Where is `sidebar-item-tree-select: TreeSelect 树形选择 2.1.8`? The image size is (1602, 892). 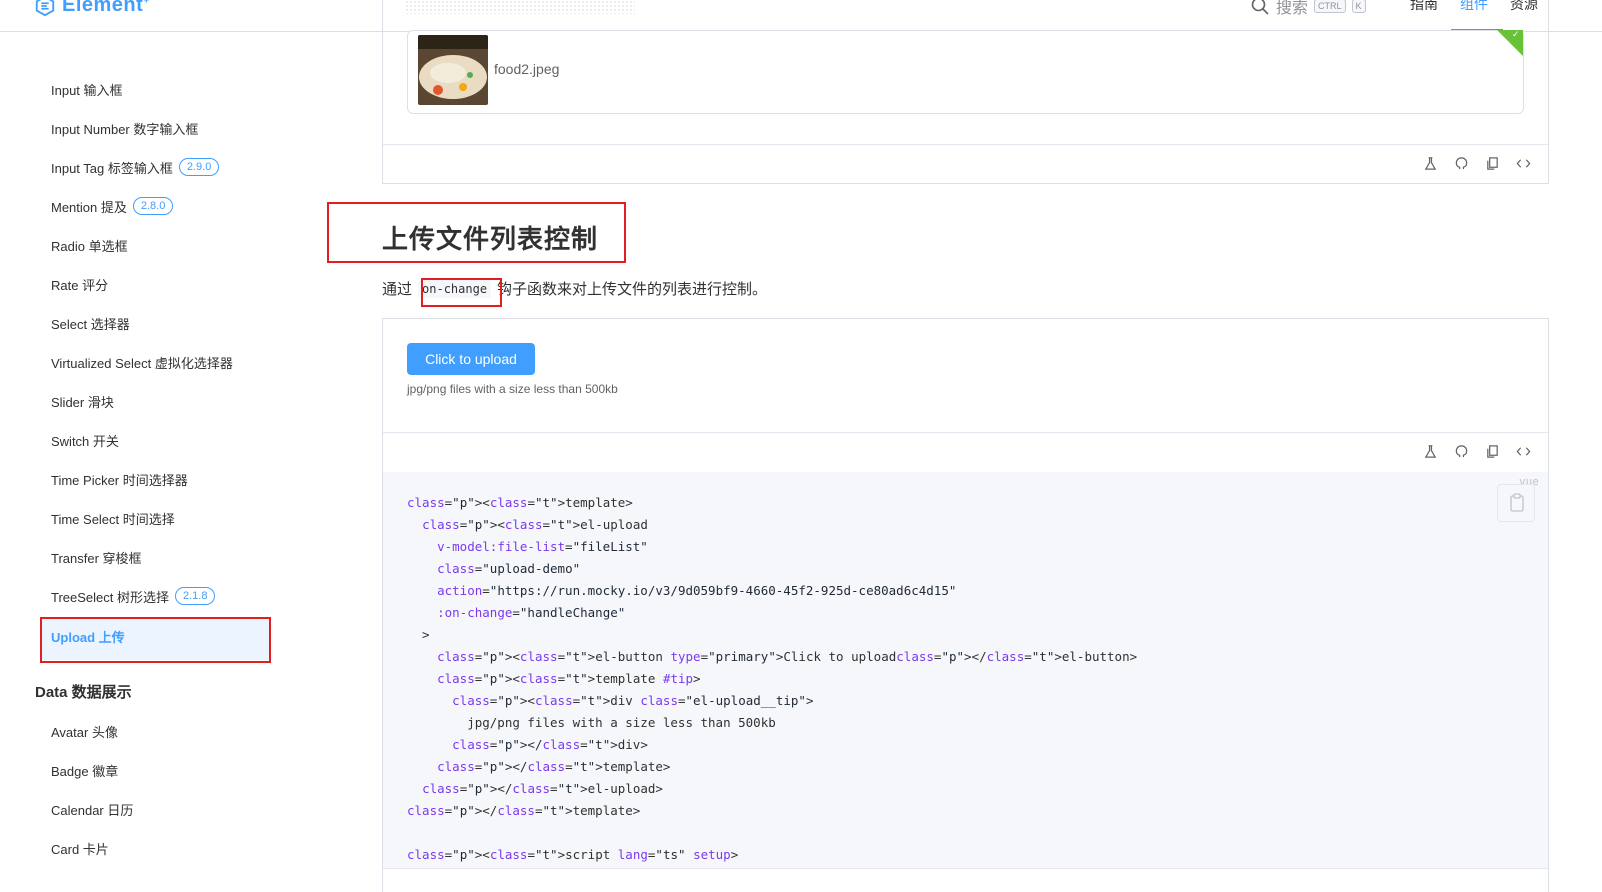
sidebar-item-tree-select: TreeSelect 树形选择 2.1.8 is located at coordinates (133, 596).